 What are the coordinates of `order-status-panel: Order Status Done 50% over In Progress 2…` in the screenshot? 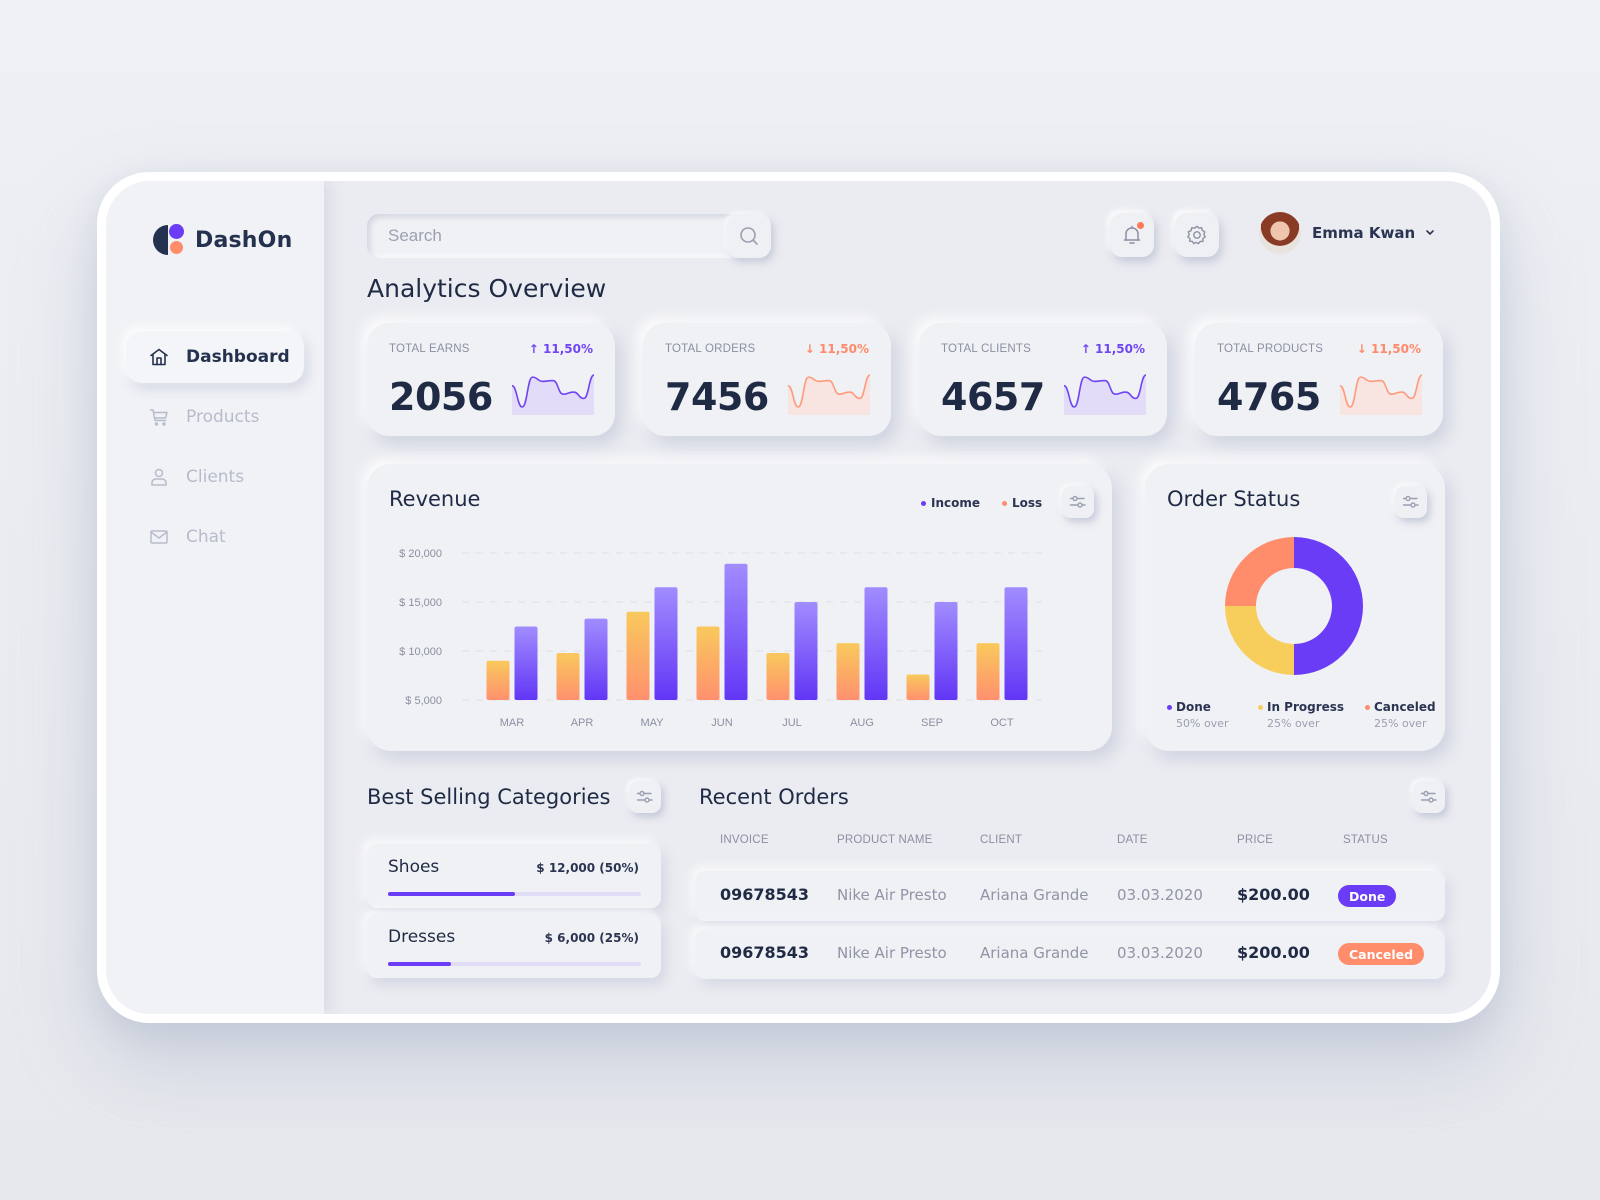 It's located at (1295, 607).